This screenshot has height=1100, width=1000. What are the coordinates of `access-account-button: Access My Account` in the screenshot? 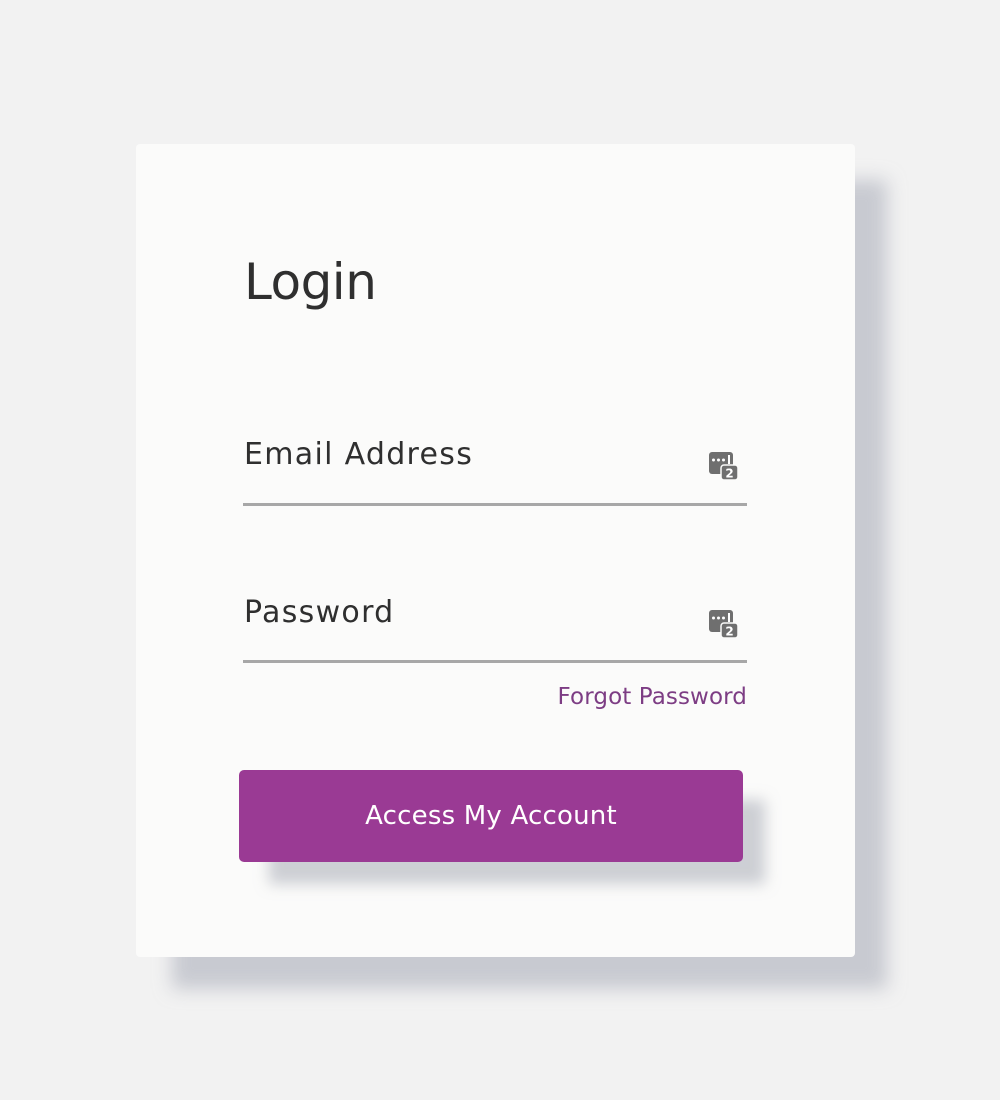 It's located at (491, 816).